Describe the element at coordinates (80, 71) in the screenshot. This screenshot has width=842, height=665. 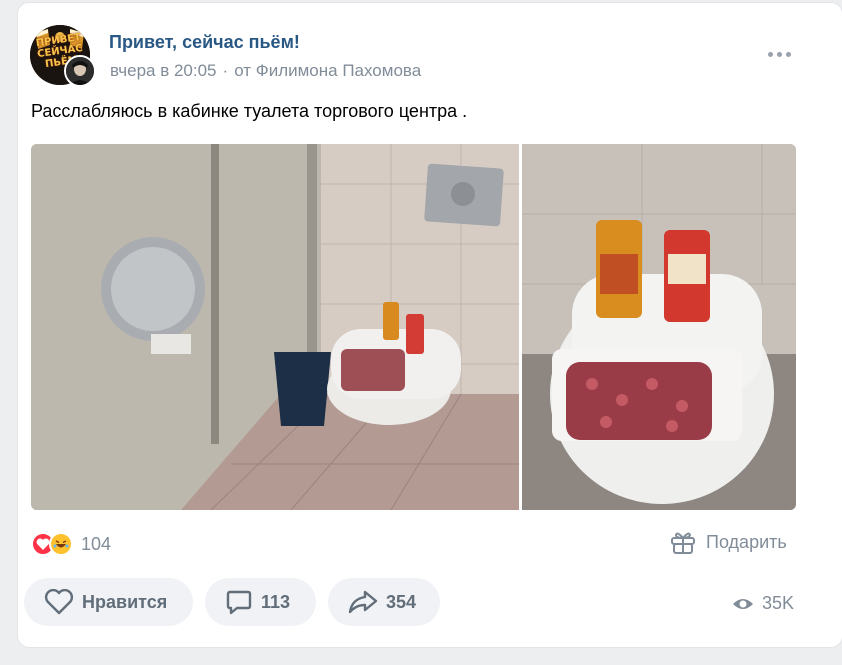
I see `author-avatar` at that location.